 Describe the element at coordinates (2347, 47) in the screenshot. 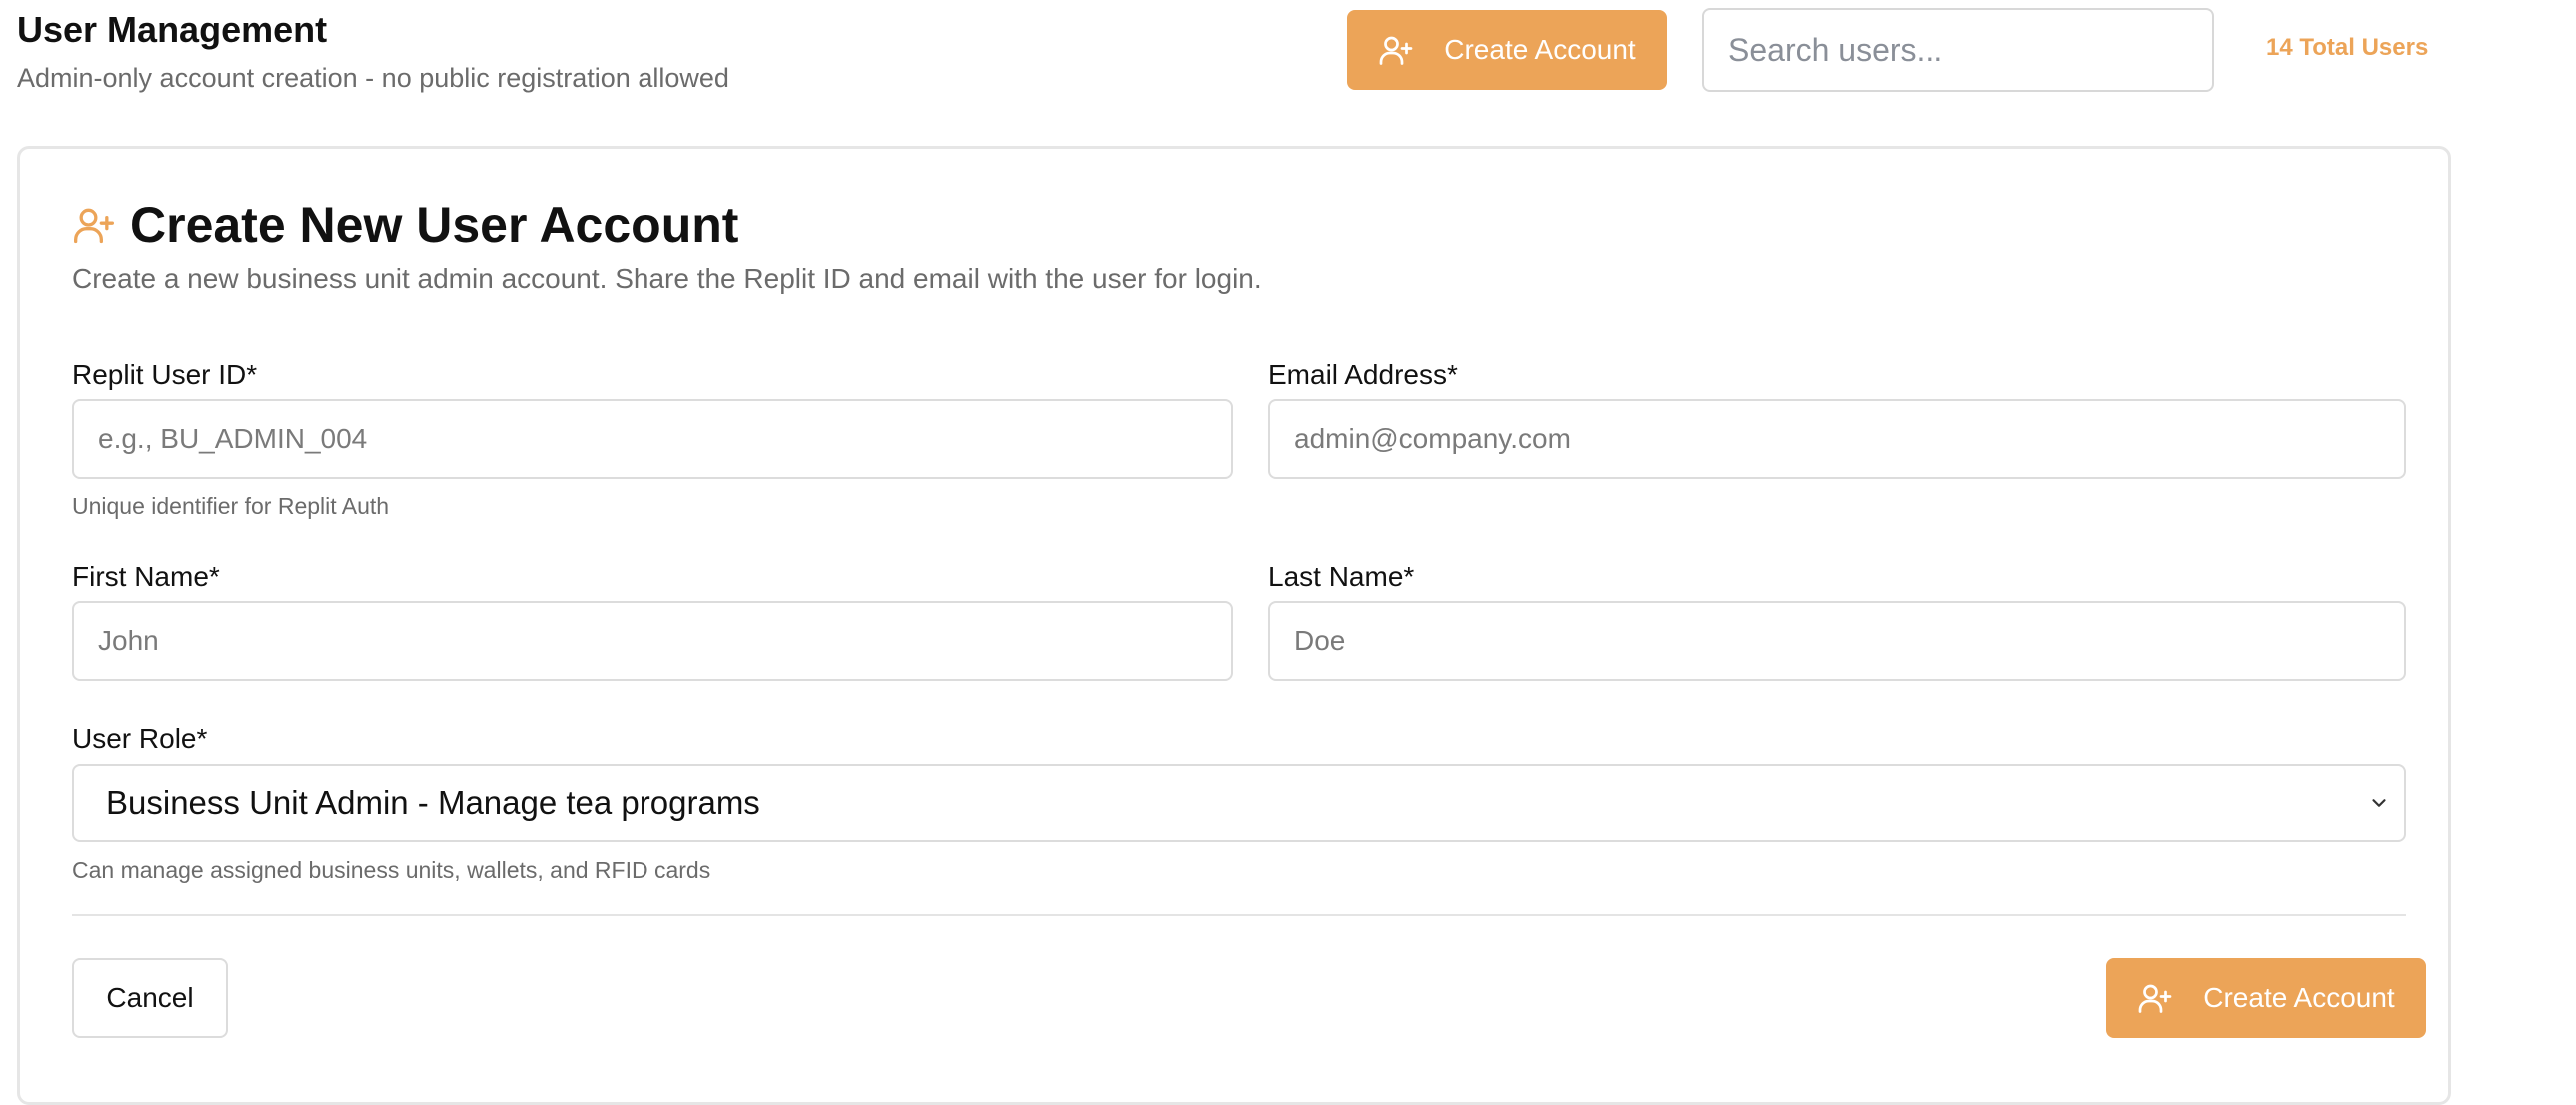

I see `total-users-count: 14 Total Users` at that location.